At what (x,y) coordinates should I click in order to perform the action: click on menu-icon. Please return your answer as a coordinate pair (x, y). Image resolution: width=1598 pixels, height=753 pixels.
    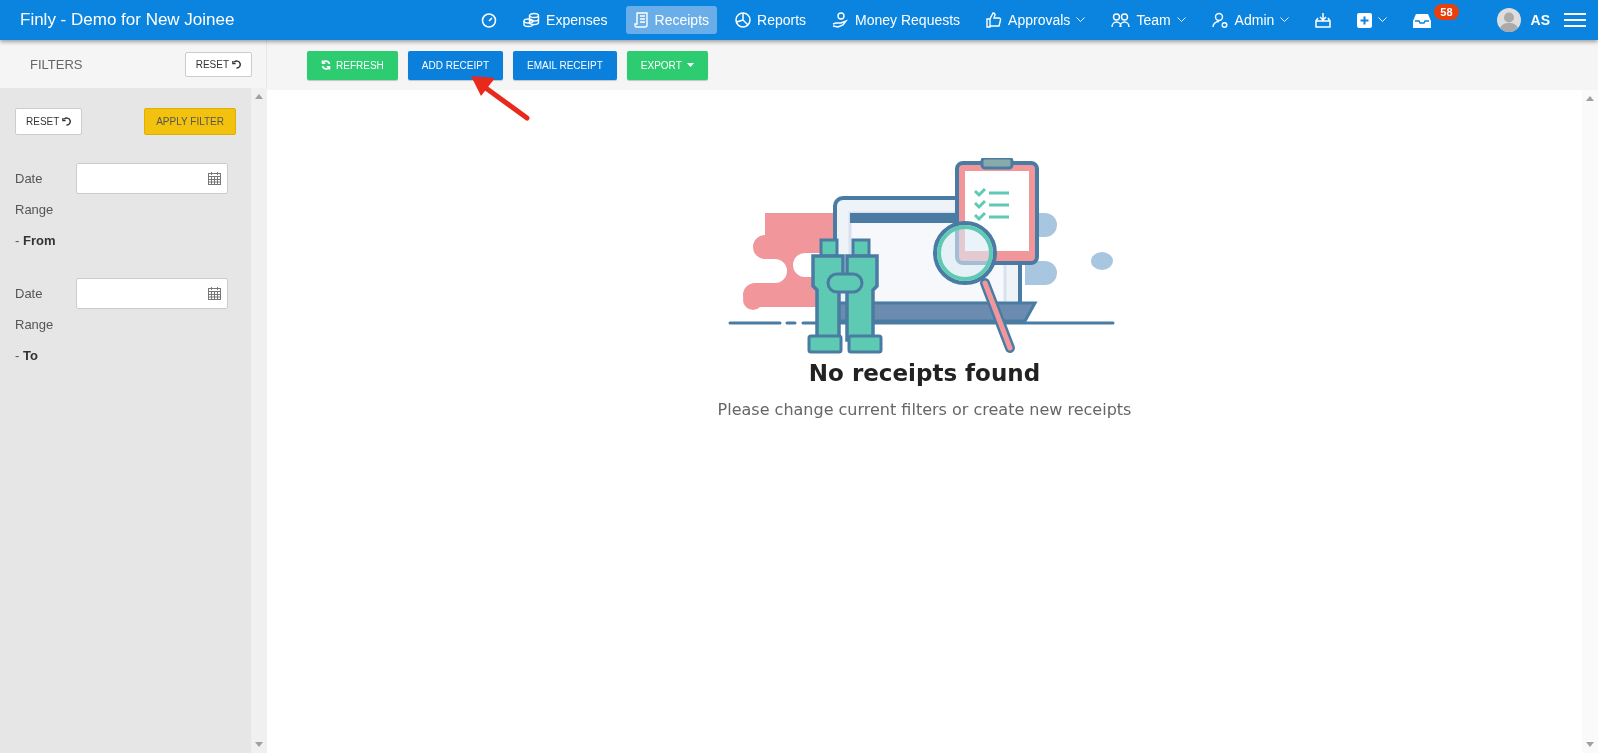
    Looking at the image, I should click on (1575, 20).